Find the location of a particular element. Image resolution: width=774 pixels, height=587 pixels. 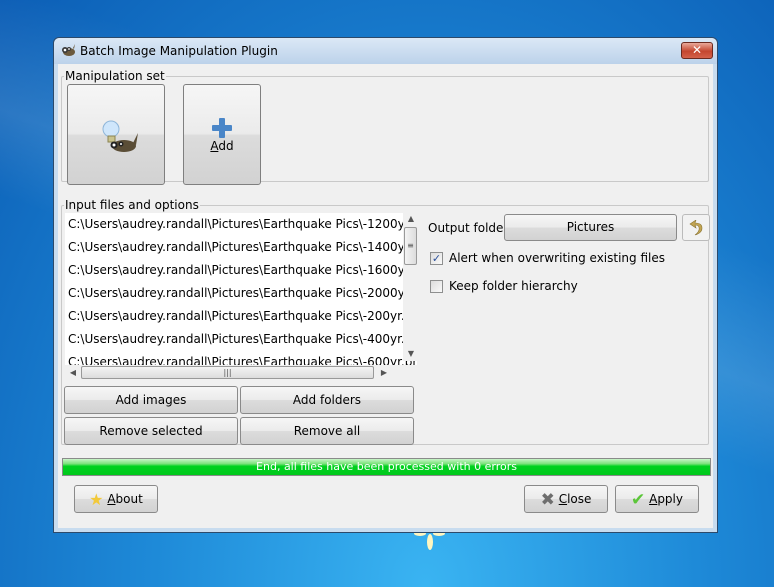

alert-overwrite-label: Alert when overwriting existing files is located at coordinates (557, 258).